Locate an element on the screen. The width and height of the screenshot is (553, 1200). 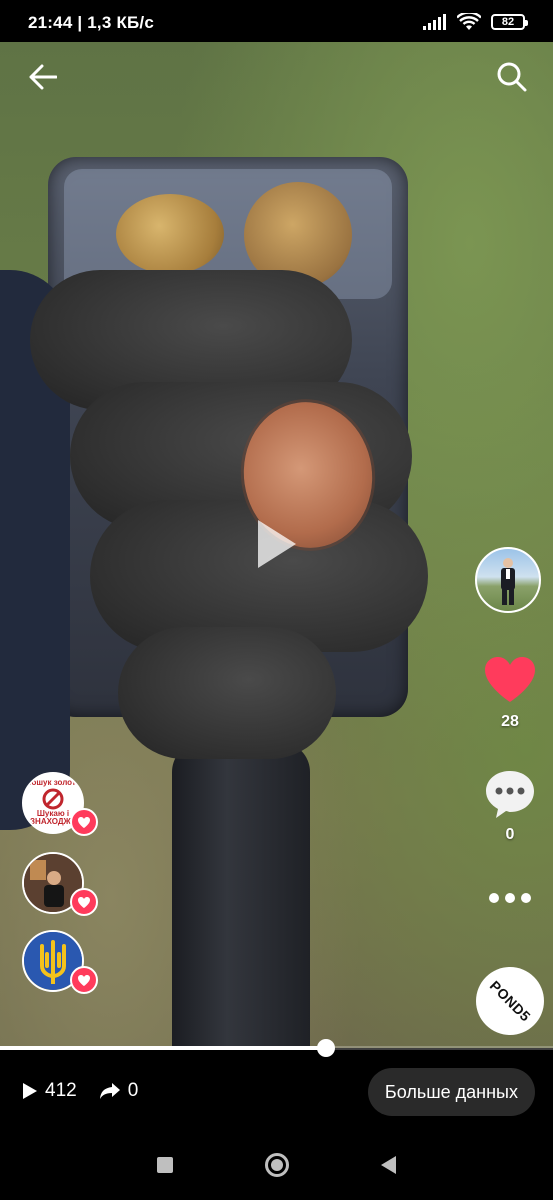
signal-icon is located at coordinates (434, 22).